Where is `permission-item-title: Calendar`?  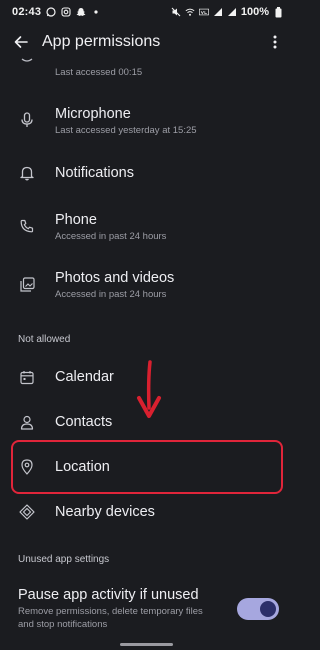 permission-item-title: Calendar is located at coordinates (84, 377).